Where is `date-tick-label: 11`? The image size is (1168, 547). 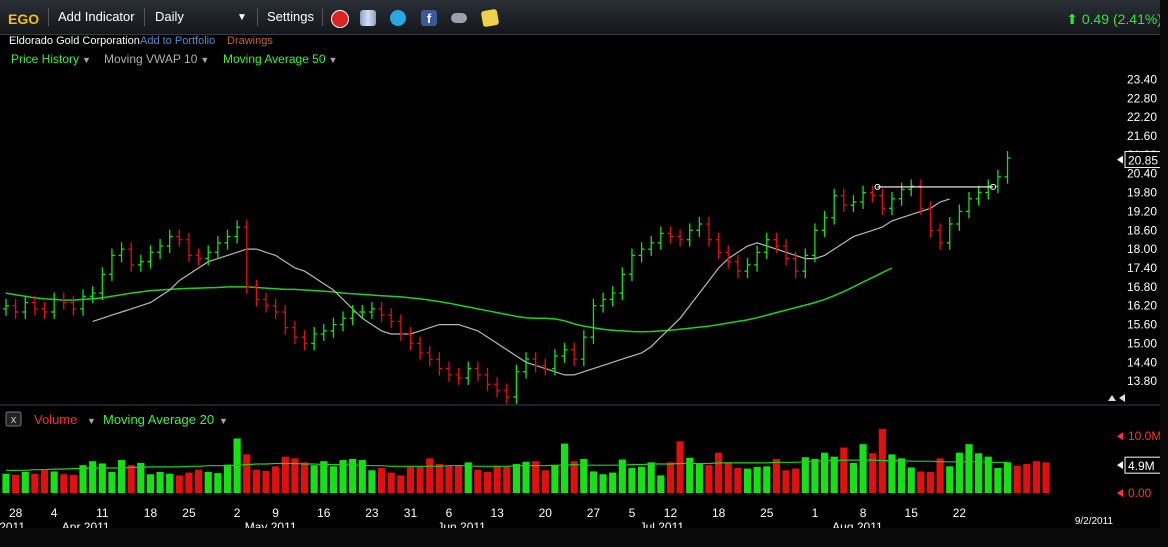 date-tick-label: 11 is located at coordinates (102, 513).